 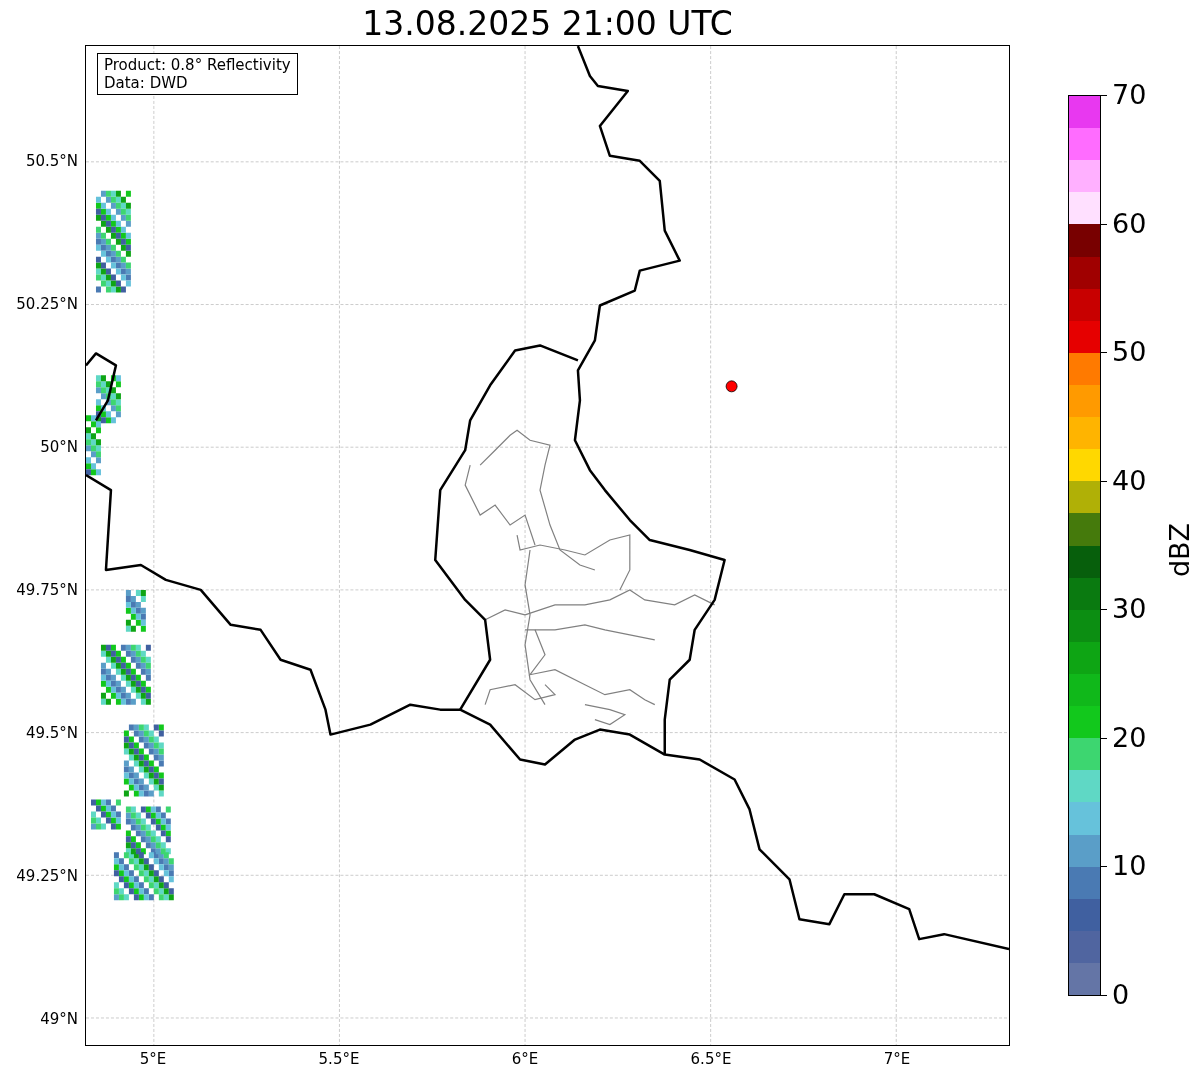 What do you see at coordinates (1129, 866) in the screenshot?
I see `colorbar-tick-label: 10` at bounding box center [1129, 866].